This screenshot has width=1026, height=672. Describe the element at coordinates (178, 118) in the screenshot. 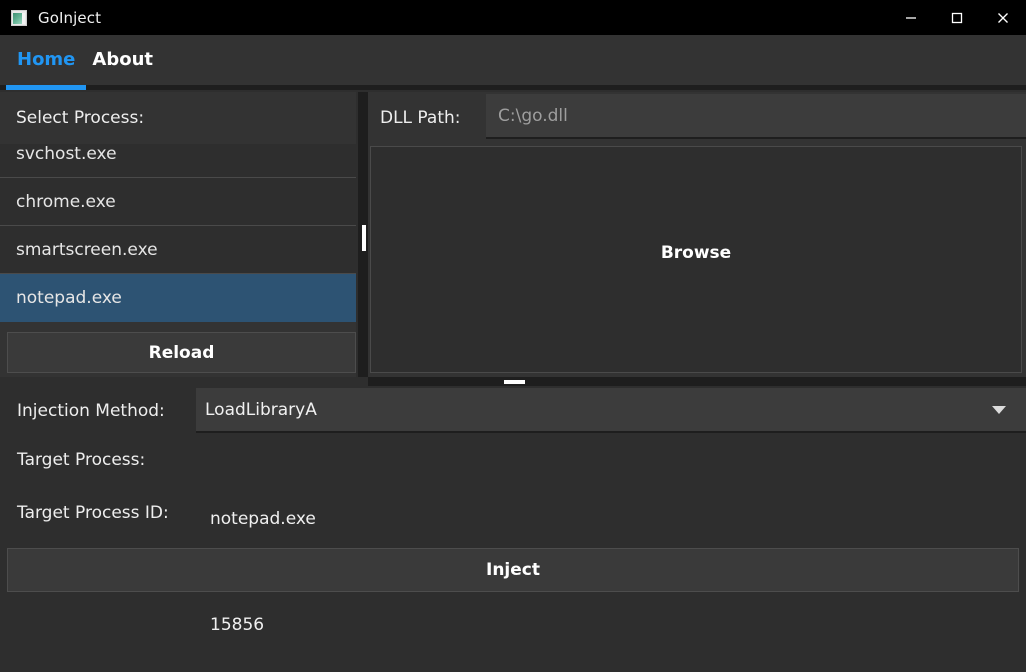

I see `select-process-header: Select Process:` at that location.